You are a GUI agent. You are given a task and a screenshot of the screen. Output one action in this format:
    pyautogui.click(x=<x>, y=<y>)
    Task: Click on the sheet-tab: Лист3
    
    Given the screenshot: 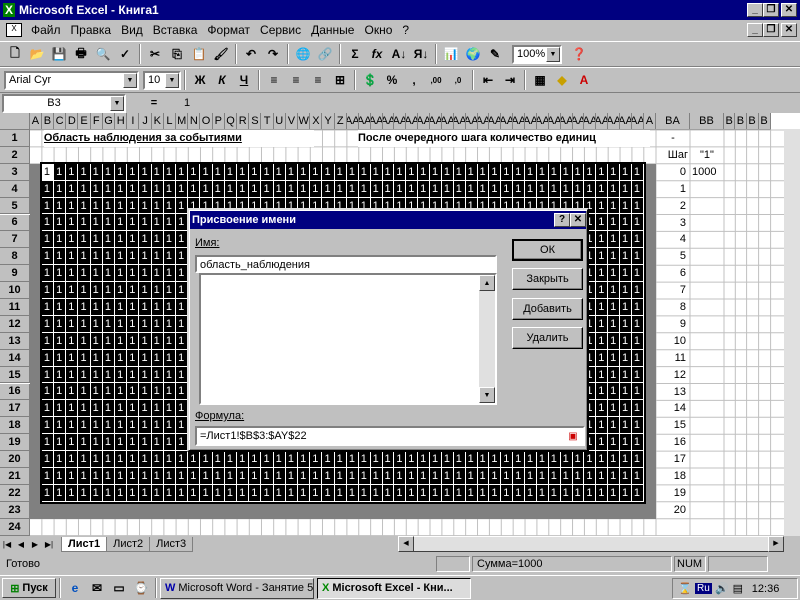 What is the action you would take?
    pyautogui.click(x=171, y=544)
    